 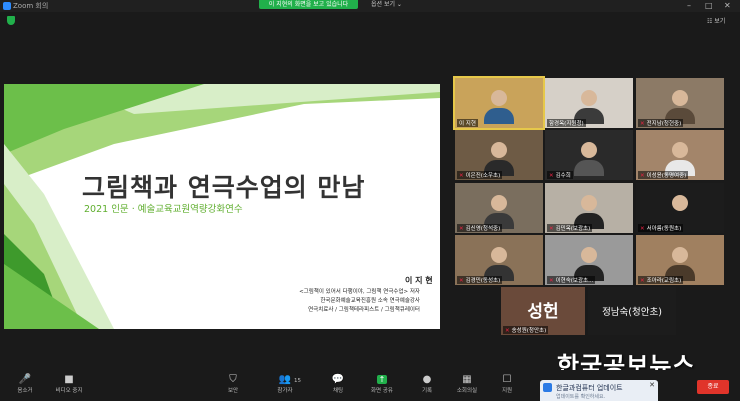 I want to click on chat-icon: 💬, so click(x=338, y=379).